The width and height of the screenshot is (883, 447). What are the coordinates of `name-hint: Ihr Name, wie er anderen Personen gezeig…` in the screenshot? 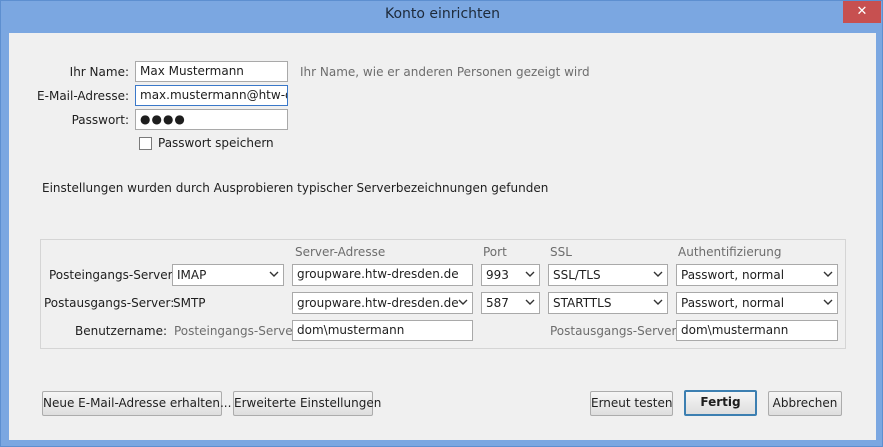 It's located at (445, 72).